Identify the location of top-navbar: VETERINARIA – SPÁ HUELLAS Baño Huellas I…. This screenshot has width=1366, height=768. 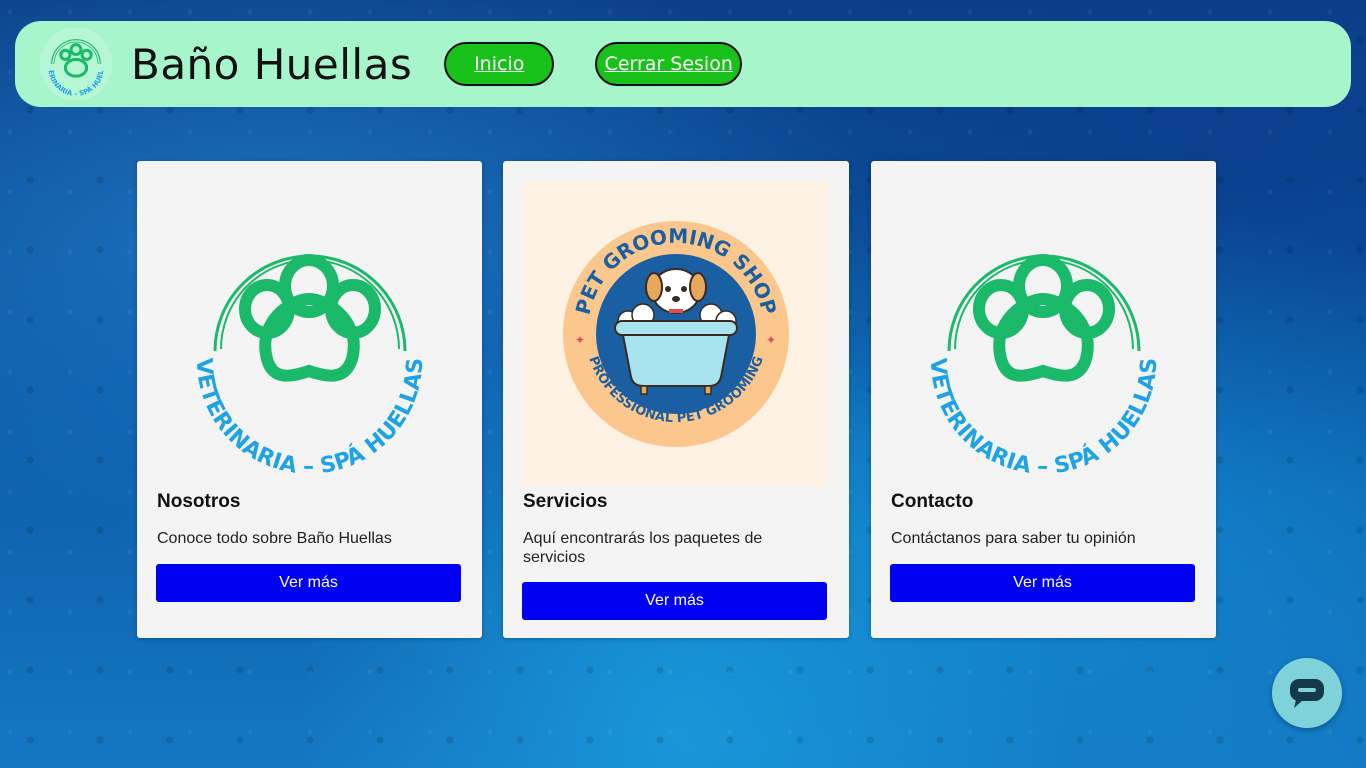
(683, 64).